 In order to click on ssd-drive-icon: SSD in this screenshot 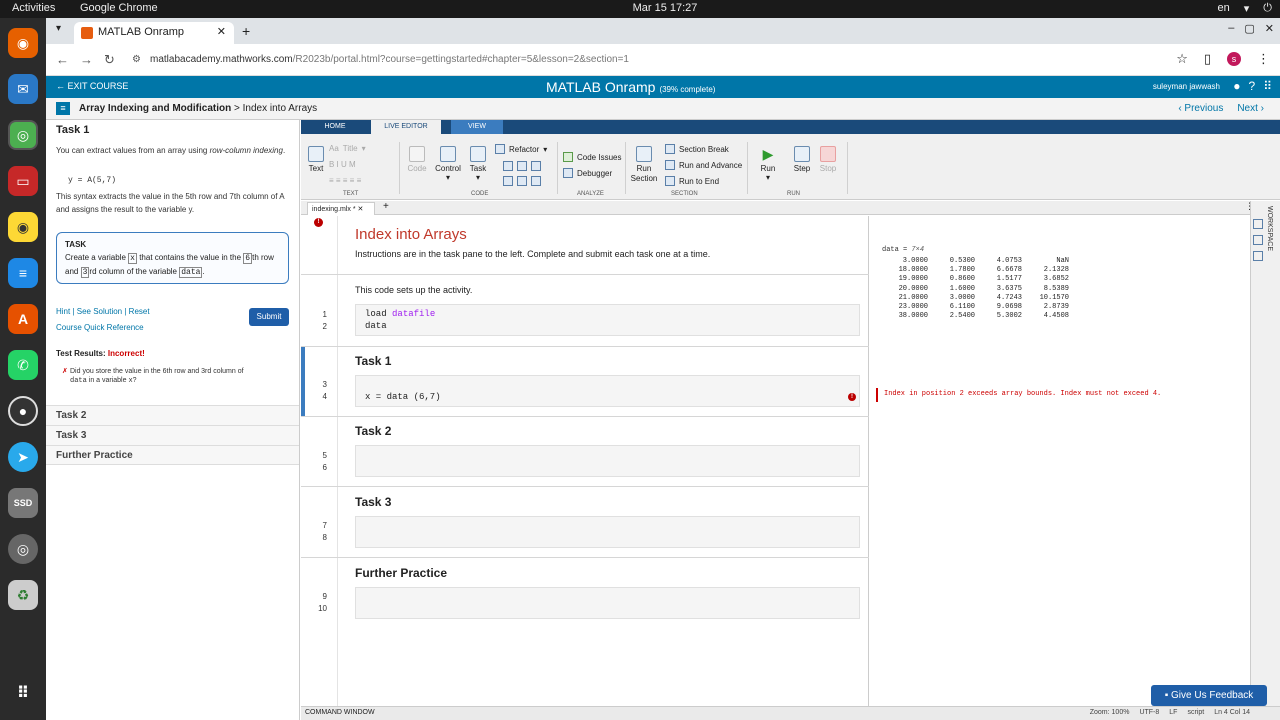, I will do `click(23, 503)`.